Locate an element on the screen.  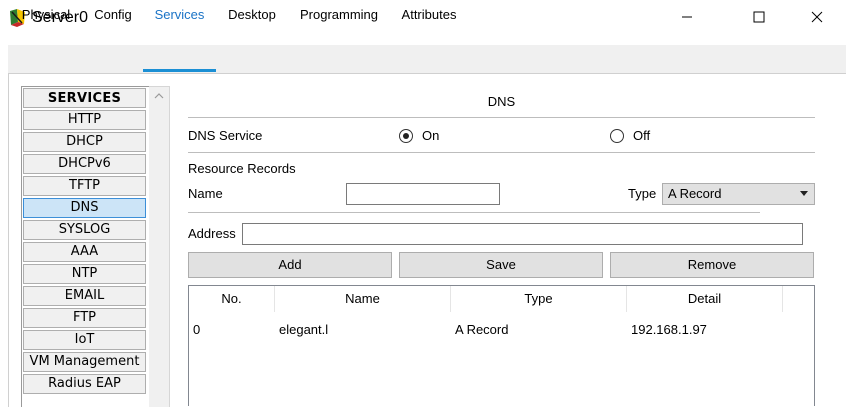
column-header-name: Name is located at coordinates (363, 299).